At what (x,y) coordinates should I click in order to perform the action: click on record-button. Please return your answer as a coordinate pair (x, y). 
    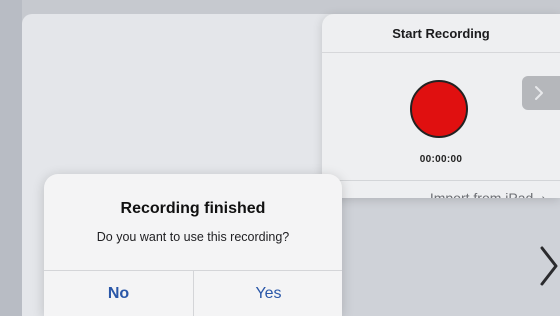
    Looking at the image, I should click on (439, 109).